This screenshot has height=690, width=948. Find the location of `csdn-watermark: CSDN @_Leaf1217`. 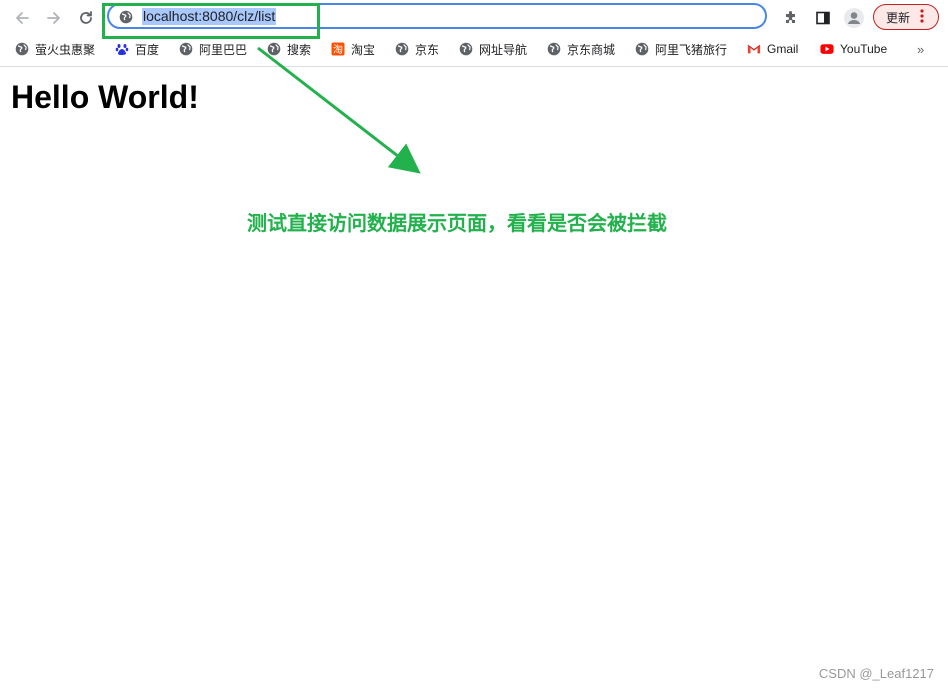

csdn-watermark: CSDN @_Leaf1217 is located at coordinates (876, 673).